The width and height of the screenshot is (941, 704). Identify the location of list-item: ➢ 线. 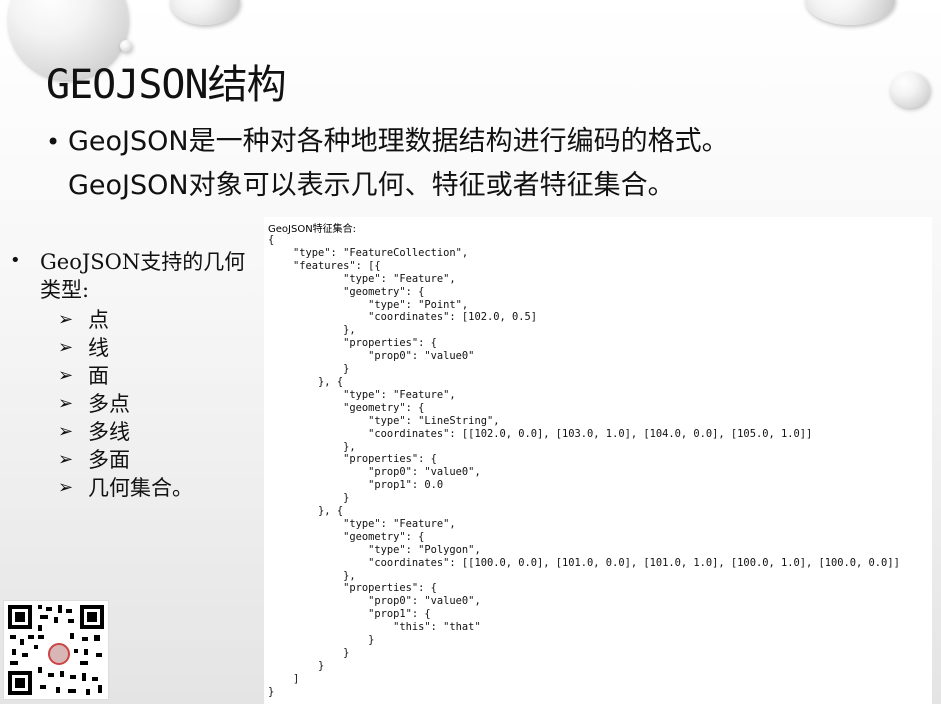
(161, 348).